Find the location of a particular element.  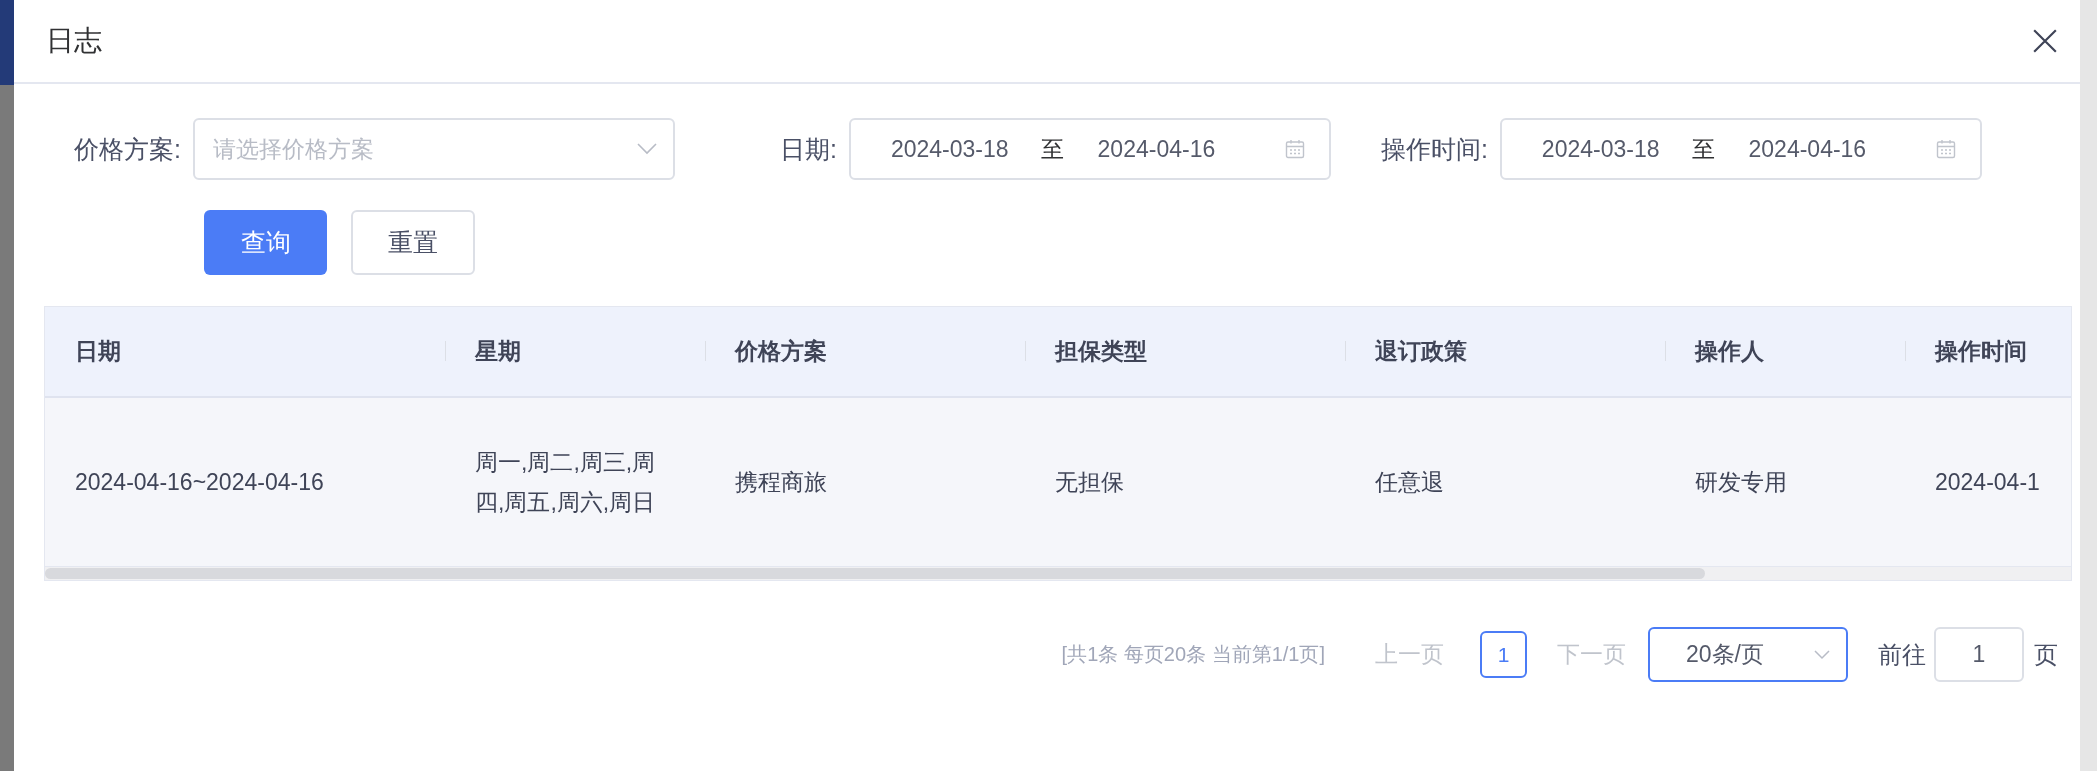

filter-label: 日期: is located at coordinates (808, 149).